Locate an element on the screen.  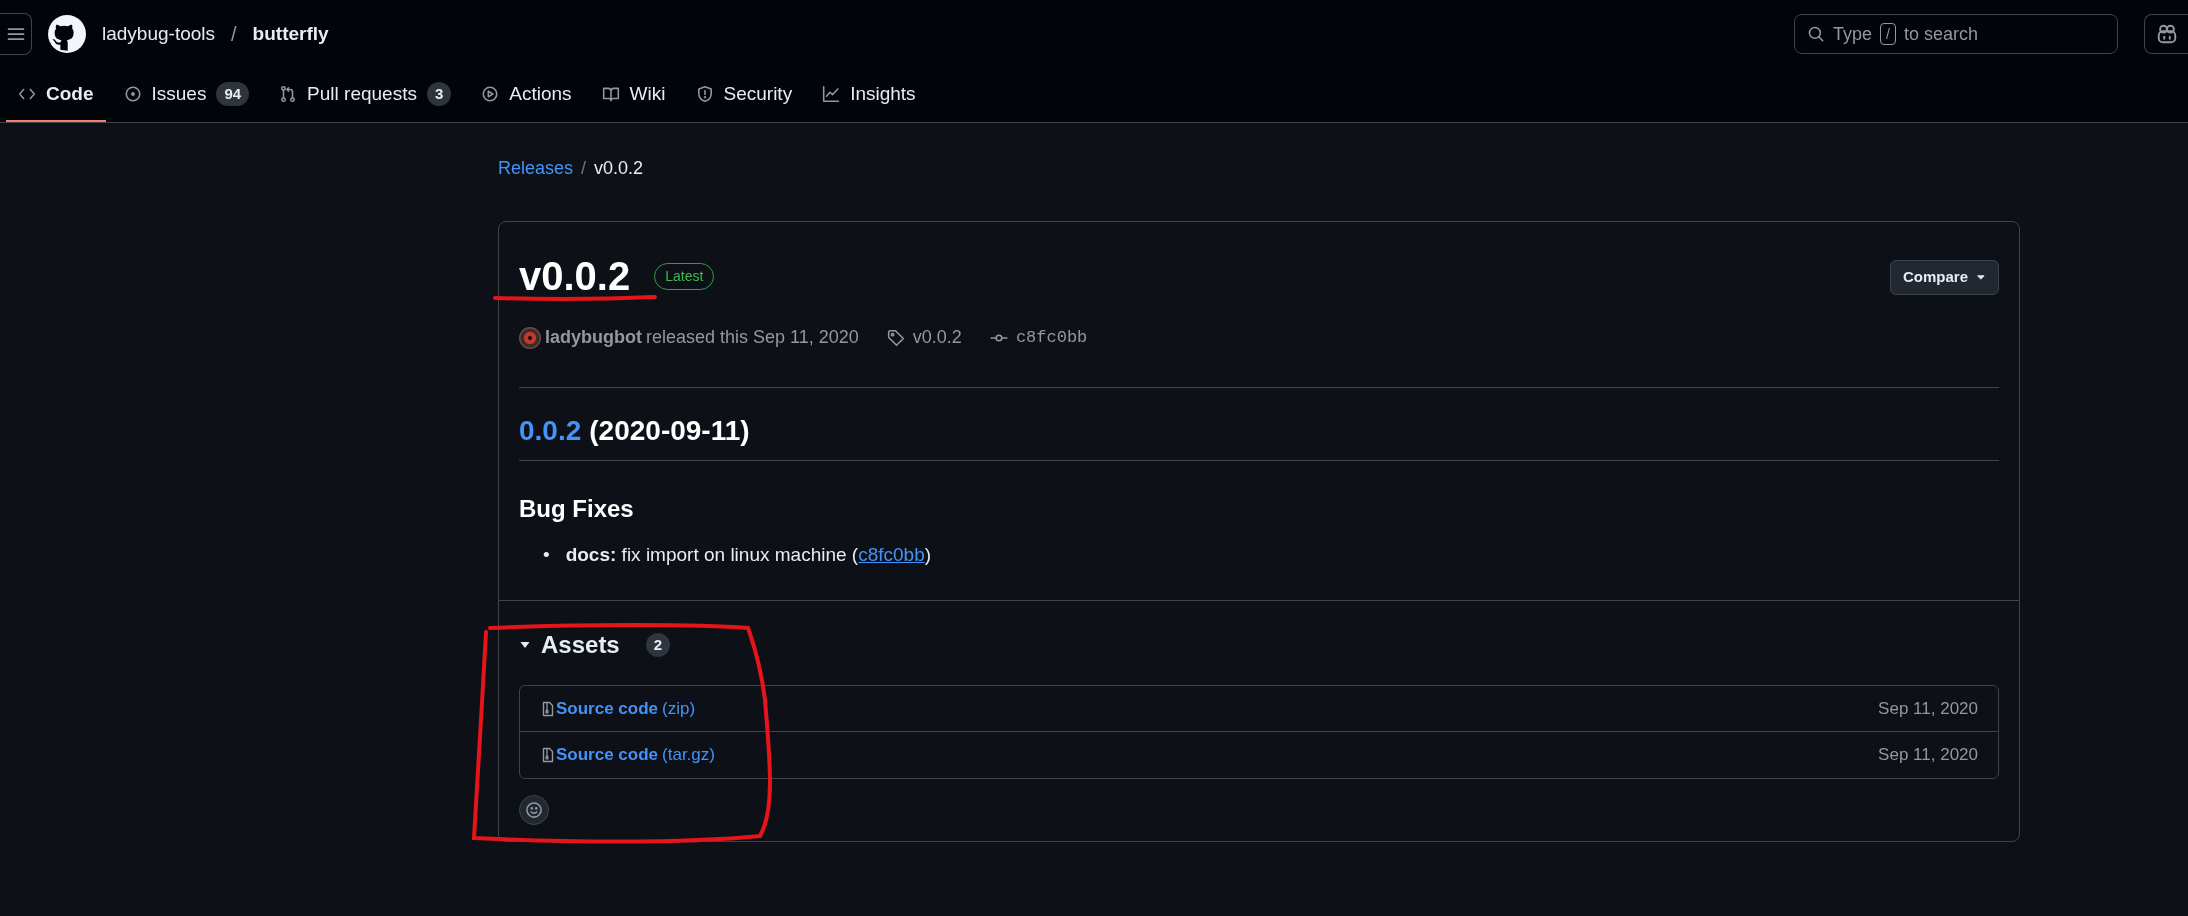
count-badge: 94 is located at coordinates (233, 94).